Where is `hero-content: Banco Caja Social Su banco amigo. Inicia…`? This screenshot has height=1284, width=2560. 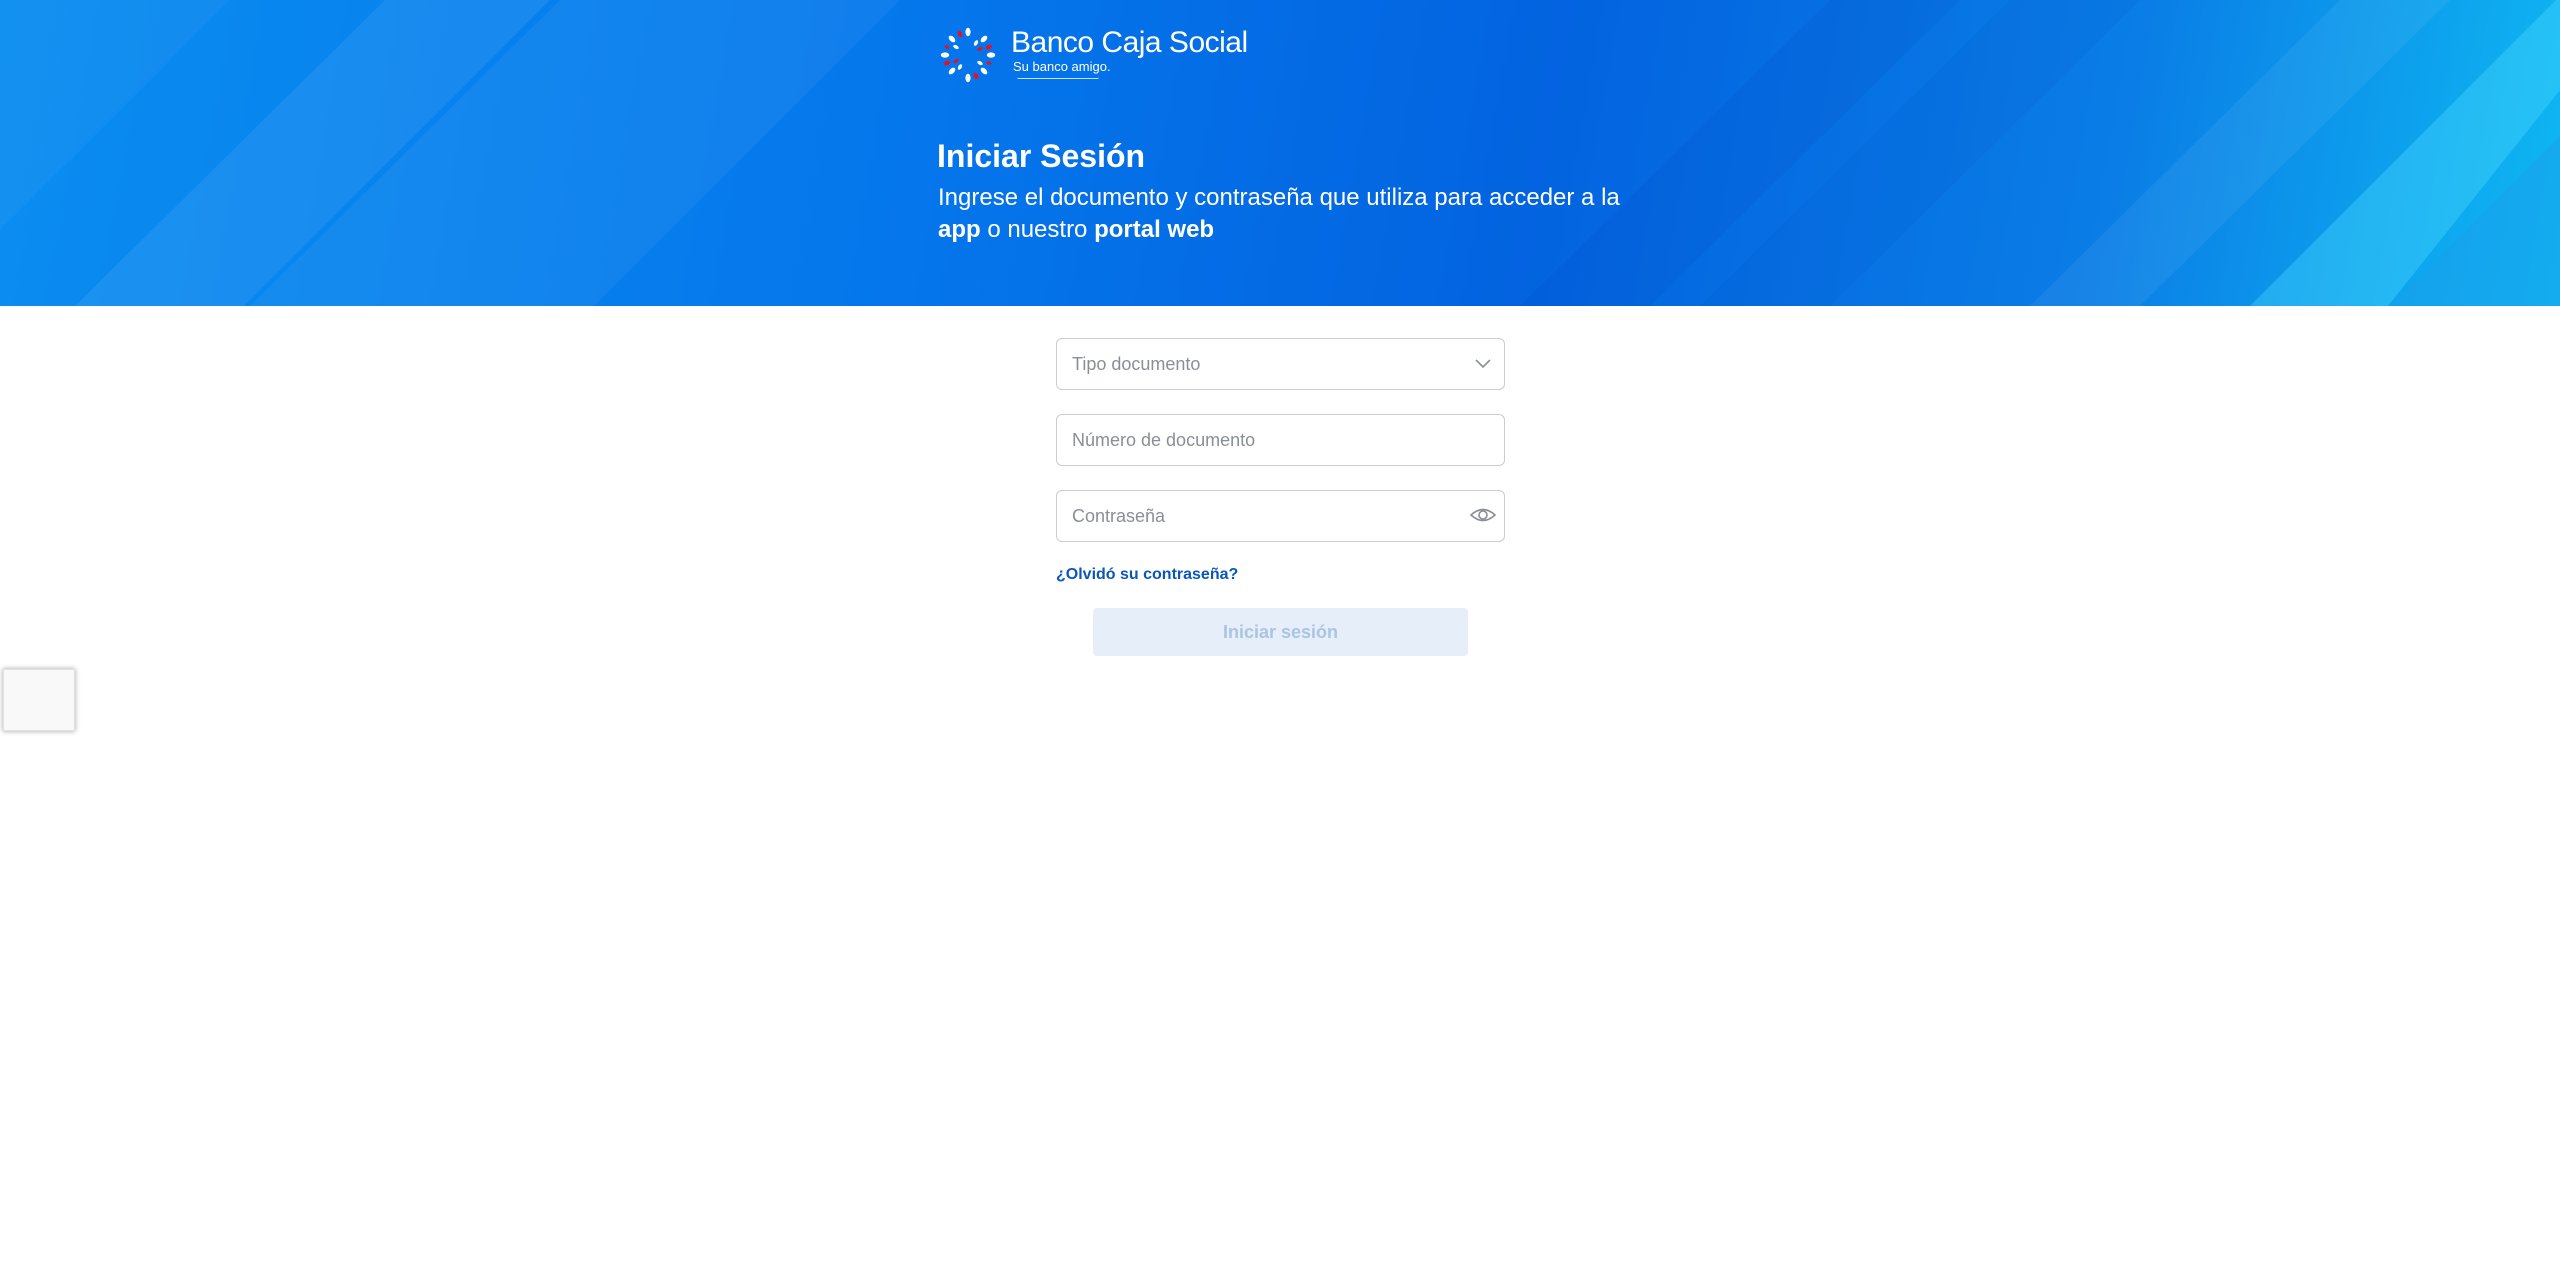
hero-content: Banco Caja Social Su banco amigo. Inicia… is located at coordinates (1297, 134).